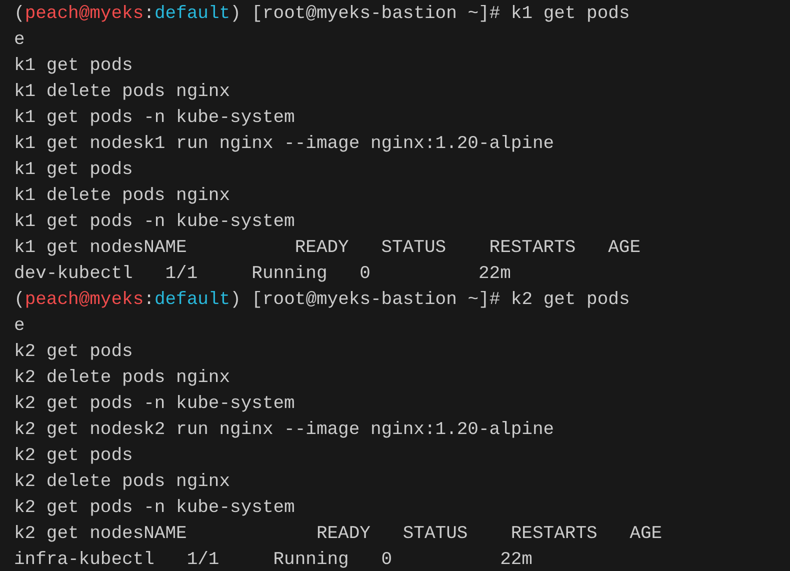  What do you see at coordinates (263, 274) in the screenshot?
I see `terminal-output: dev-kubectl 1/1 Running 0 22m` at bounding box center [263, 274].